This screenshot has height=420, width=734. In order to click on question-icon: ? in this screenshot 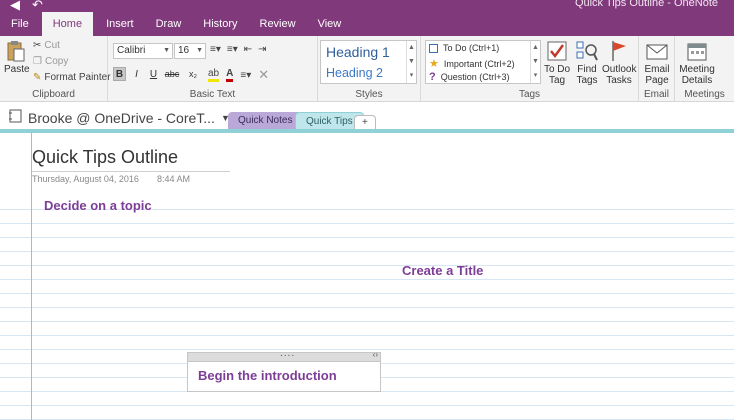, I will do `click(432, 77)`.